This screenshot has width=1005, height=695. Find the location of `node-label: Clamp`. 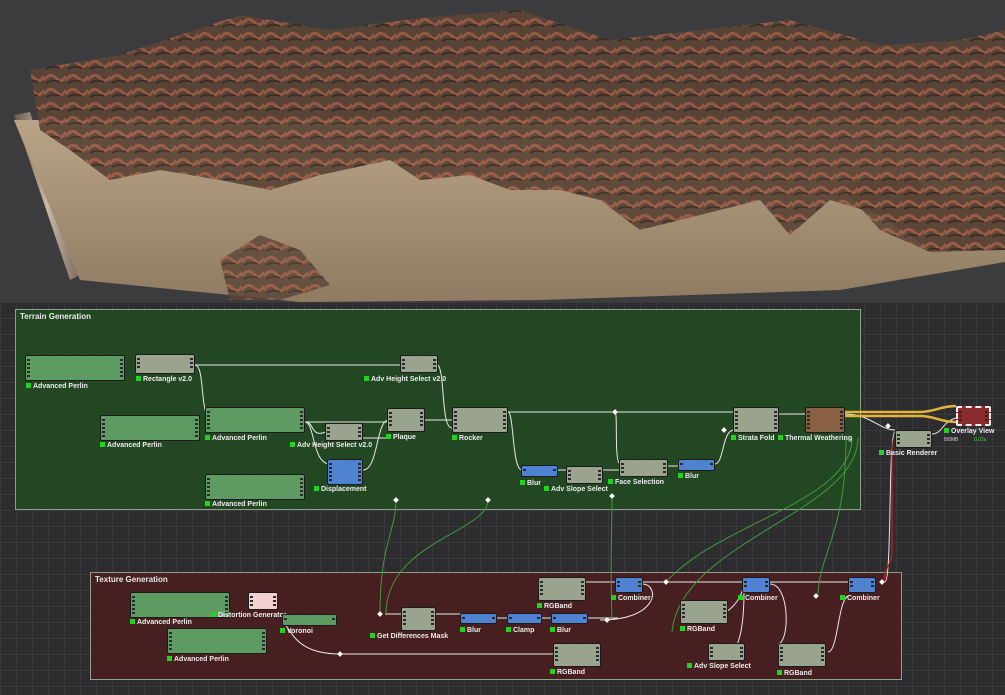

node-label: Clamp is located at coordinates (520, 630).